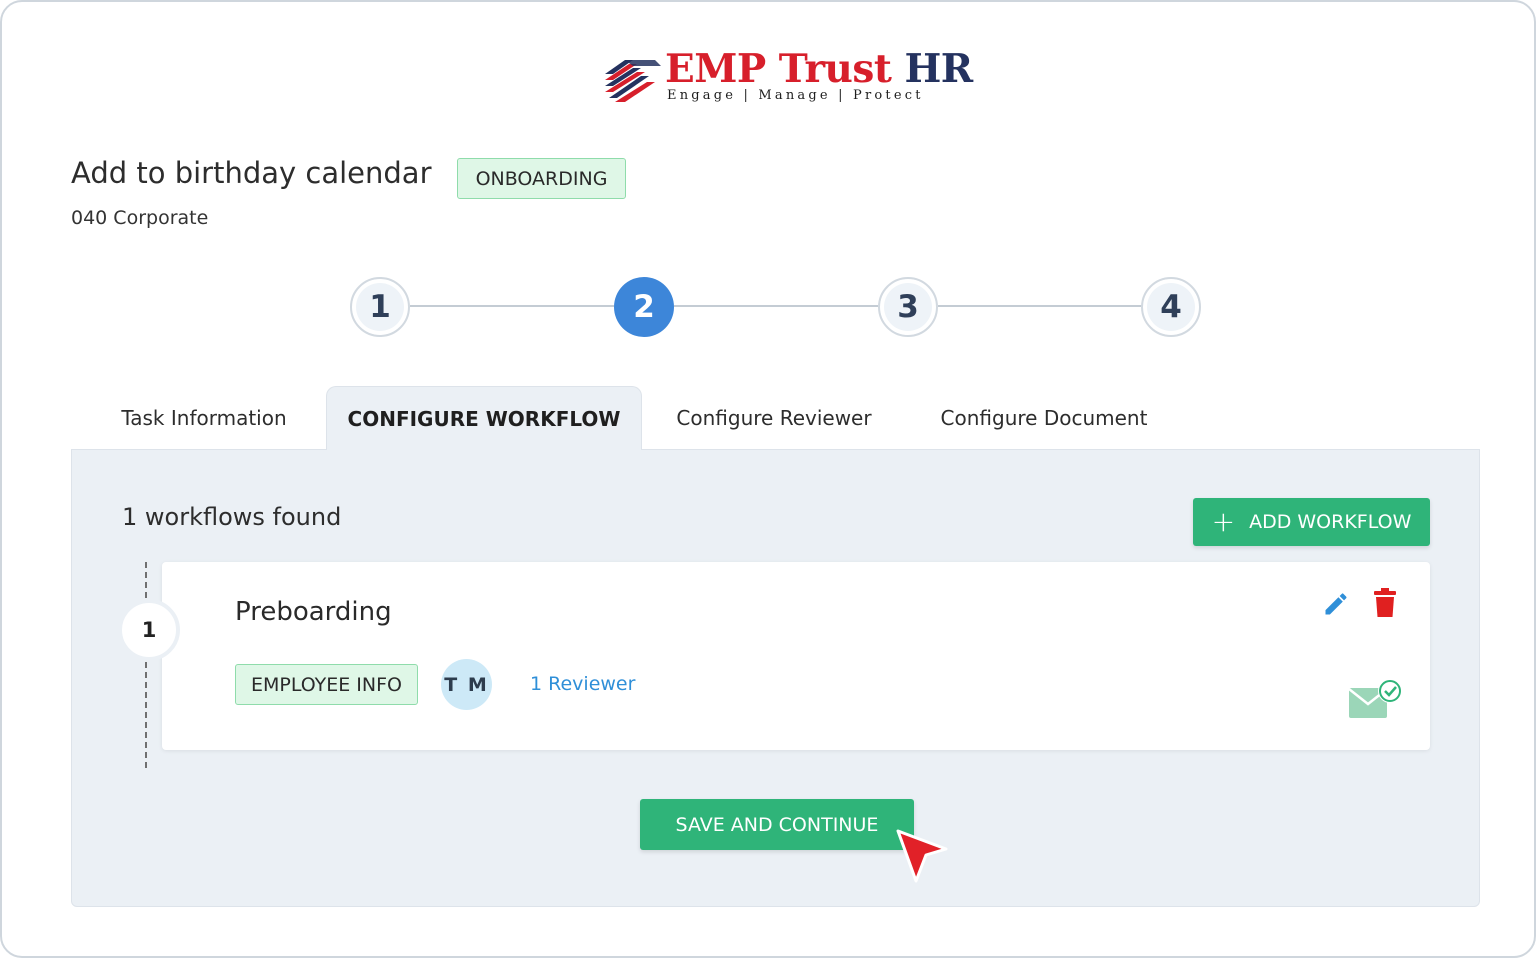 The height and width of the screenshot is (958, 1536). I want to click on logo-brand-part2: HR, so click(938, 69).